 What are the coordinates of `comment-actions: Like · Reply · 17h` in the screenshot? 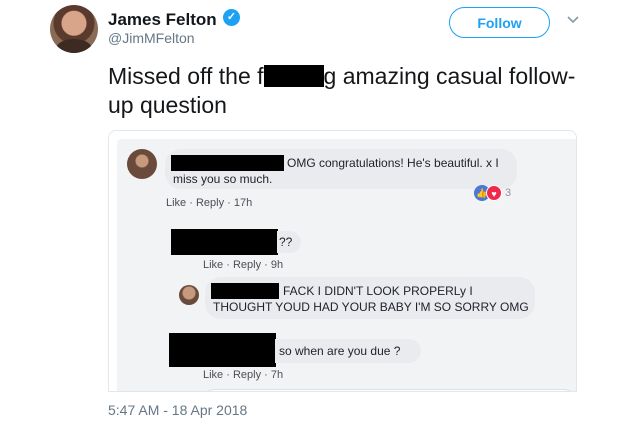 It's located at (209, 203).